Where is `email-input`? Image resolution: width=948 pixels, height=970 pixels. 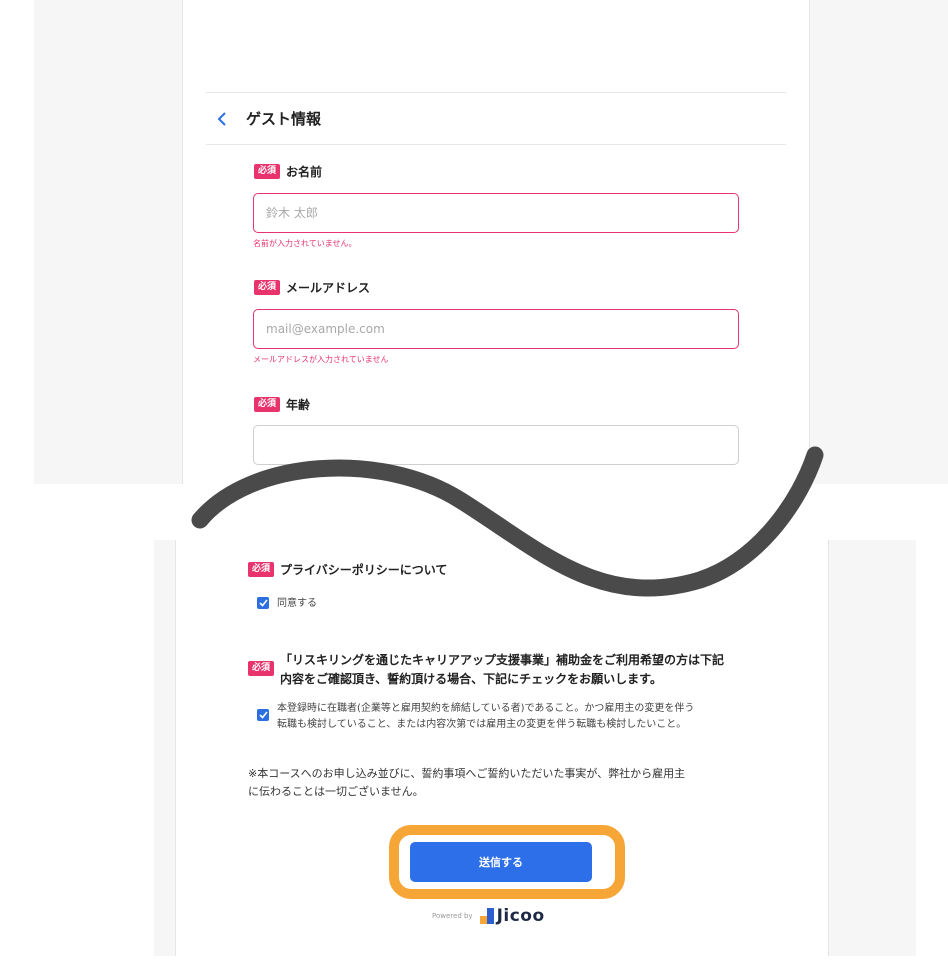
email-input is located at coordinates (496, 329).